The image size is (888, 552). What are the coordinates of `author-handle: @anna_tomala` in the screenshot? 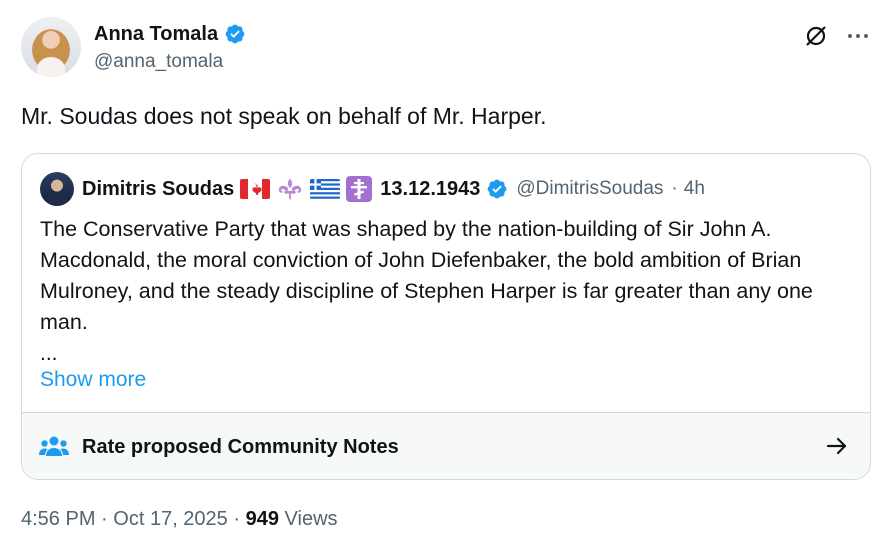 It's located at (158, 62).